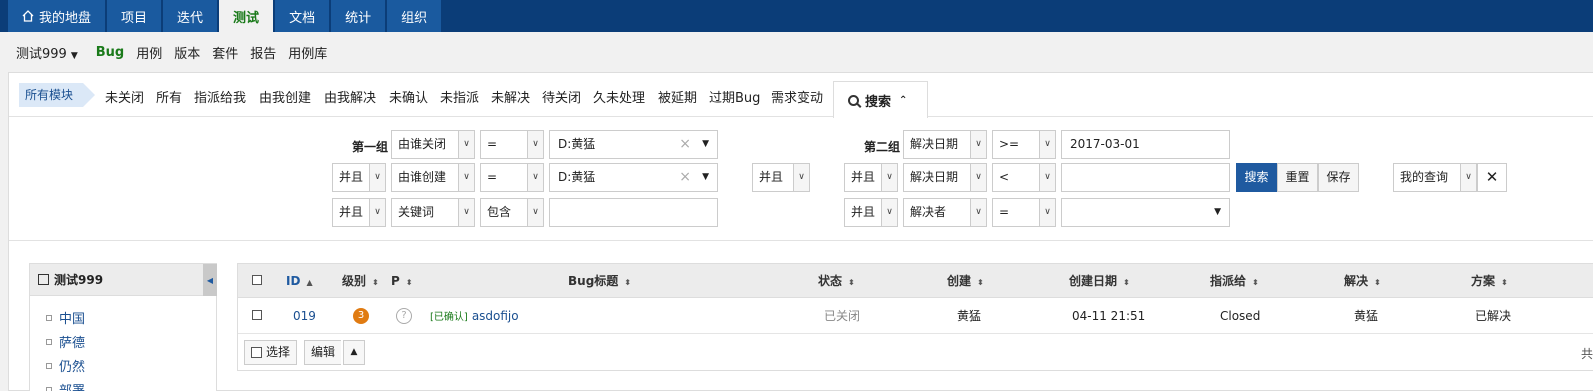 This screenshot has width=1593, height=391. I want to click on group2-resolver-picker: ▼, so click(1145, 212).